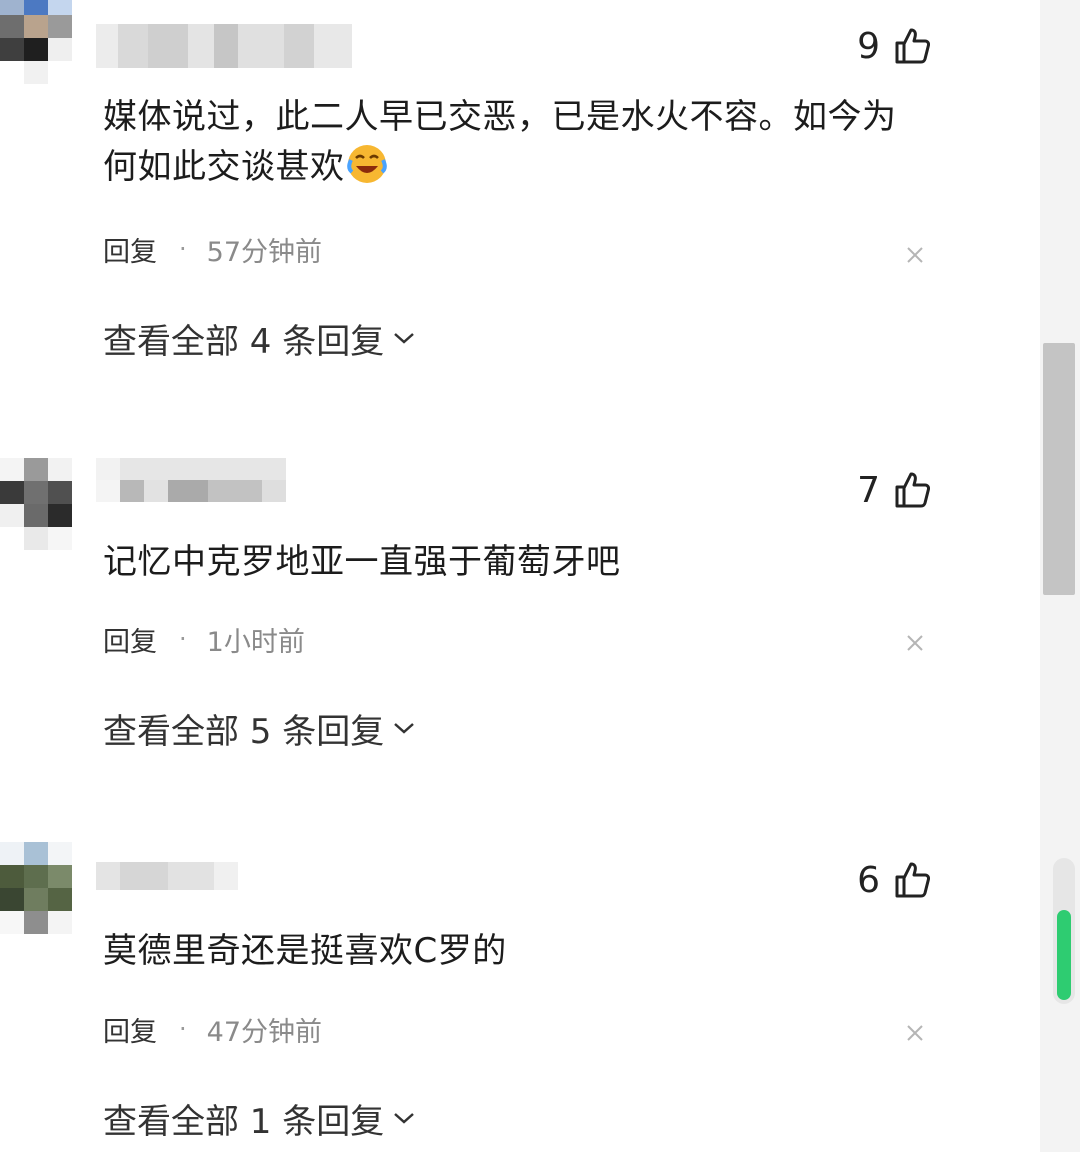  What do you see at coordinates (305, 951) in the screenshot?
I see `comment-text: 莫德里奇还是挺喜欢C罗的` at bounding box center [305, 951].